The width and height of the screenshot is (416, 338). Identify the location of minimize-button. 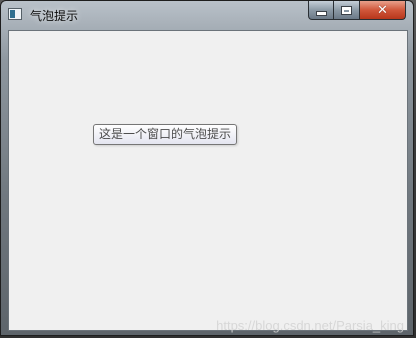
(321, 10).